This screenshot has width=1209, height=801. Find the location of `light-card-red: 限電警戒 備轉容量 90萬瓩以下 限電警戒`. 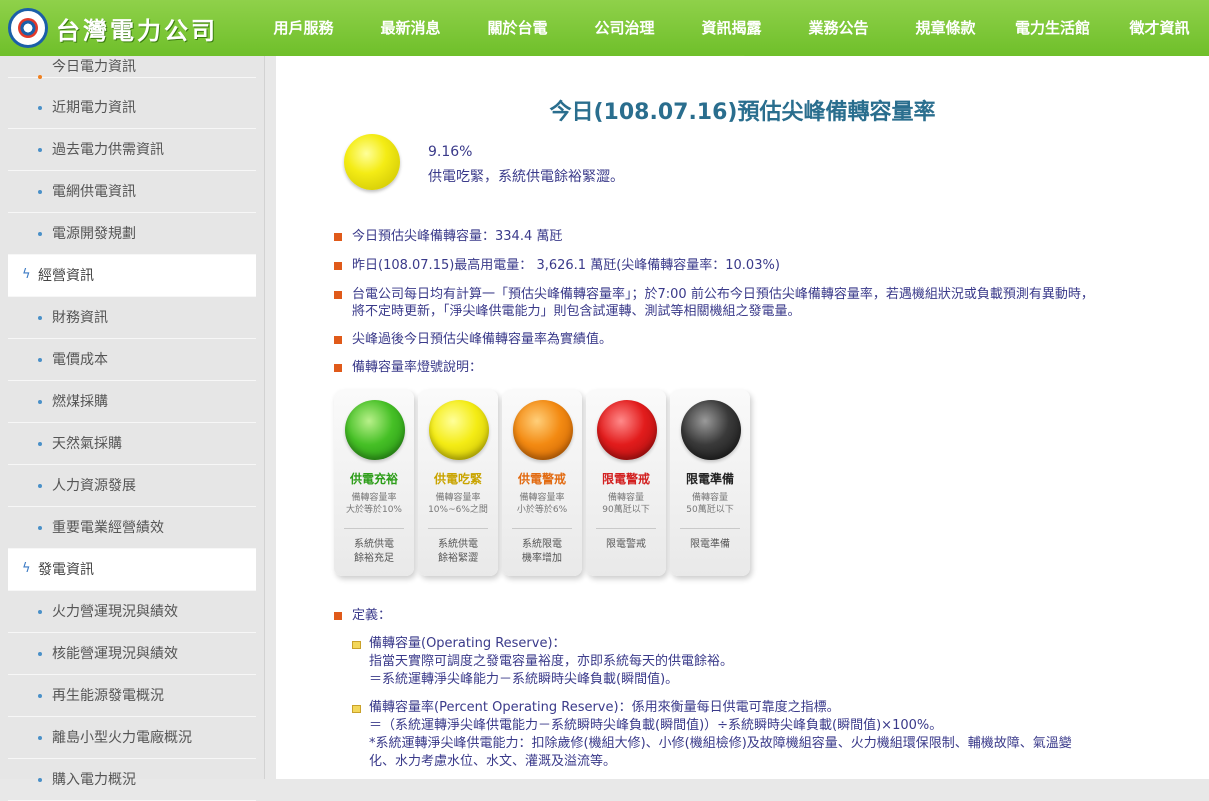

light-card-red: 限電警戒 備轉容量 90萬瓩以下 限電警戒 is located at coordinates (626, 483).